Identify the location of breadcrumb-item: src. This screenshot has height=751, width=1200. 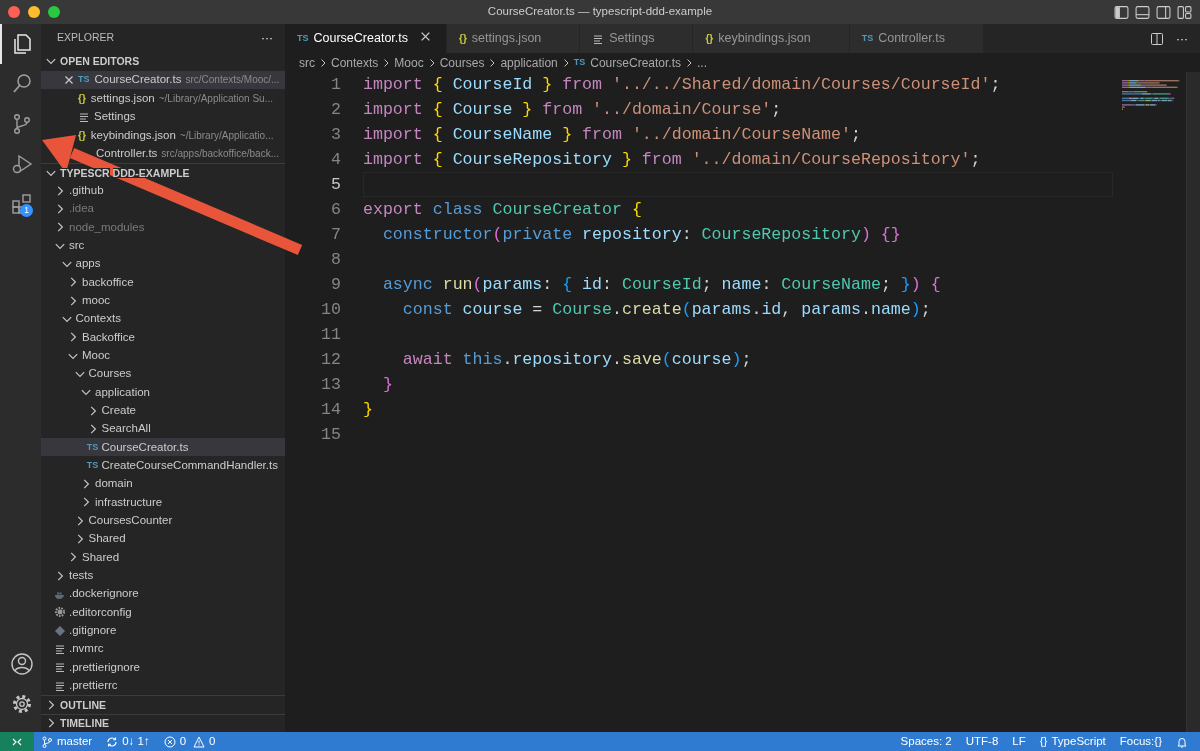
(307, 62).